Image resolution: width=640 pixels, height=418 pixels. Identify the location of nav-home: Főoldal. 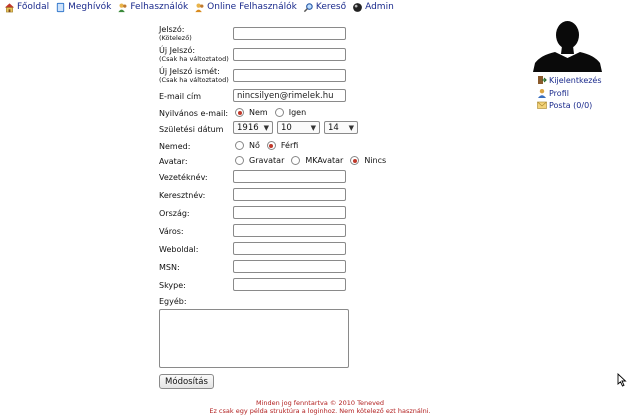
(26, 7).